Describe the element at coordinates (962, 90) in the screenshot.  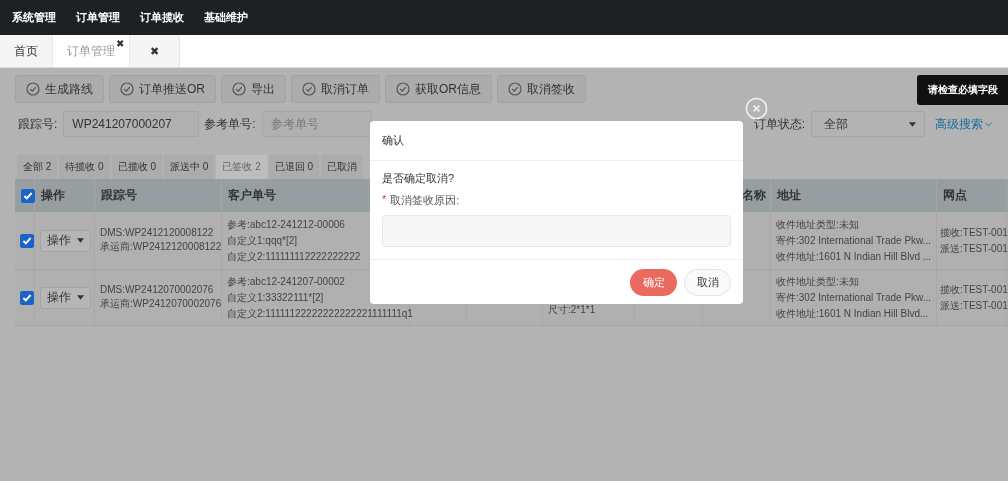
I see `tooltip: 请检查必填字段` at that location.